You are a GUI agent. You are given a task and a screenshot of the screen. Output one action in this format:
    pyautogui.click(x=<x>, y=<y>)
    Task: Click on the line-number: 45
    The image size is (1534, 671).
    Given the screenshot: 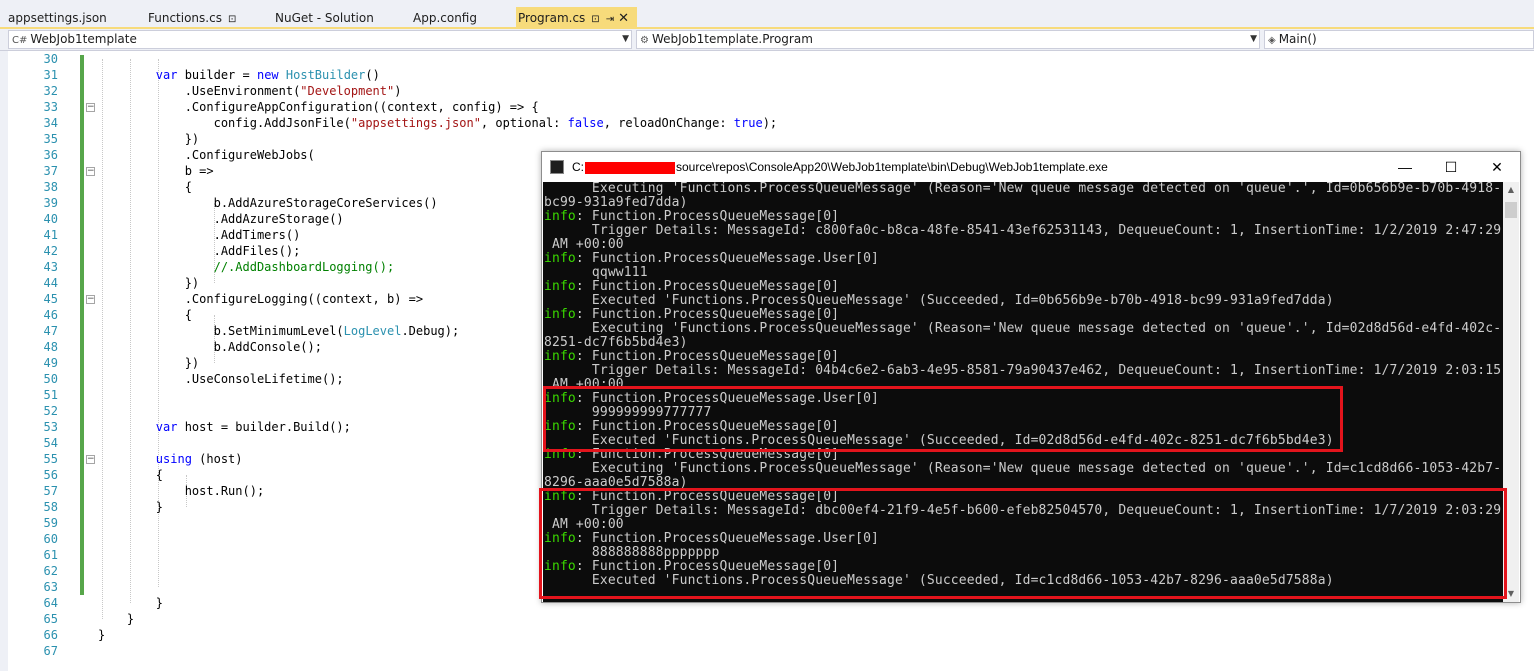 What is the action you would take?
    pyautogui.click(x=50, y=299)
    